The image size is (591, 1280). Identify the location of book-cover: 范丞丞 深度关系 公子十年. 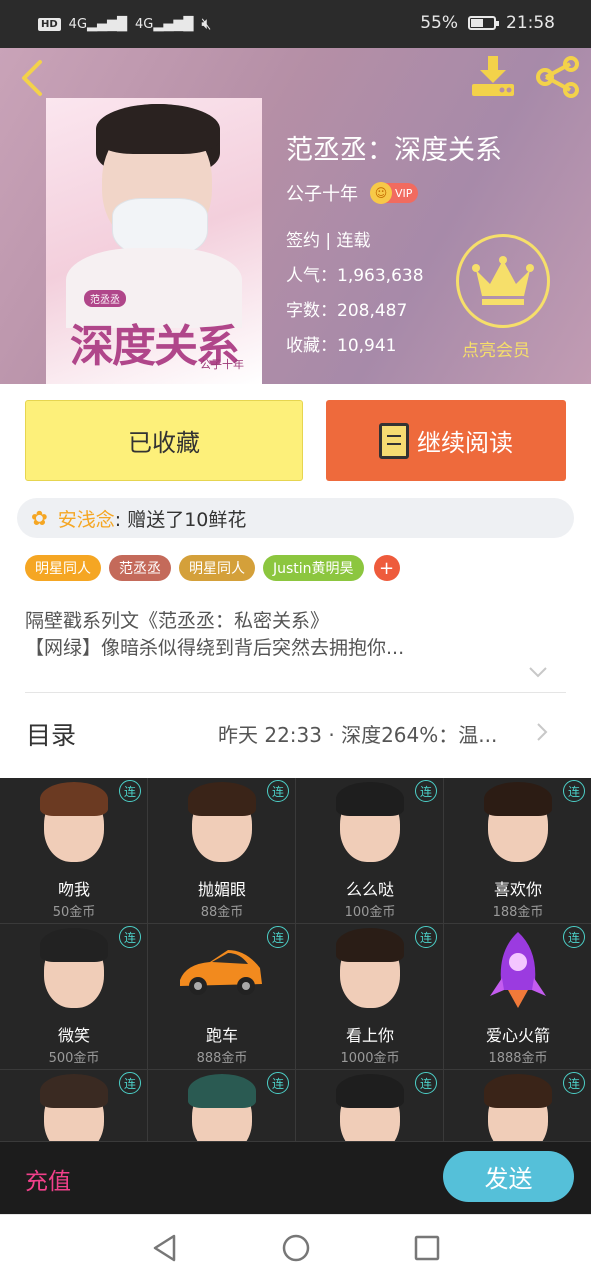
(154, 241).